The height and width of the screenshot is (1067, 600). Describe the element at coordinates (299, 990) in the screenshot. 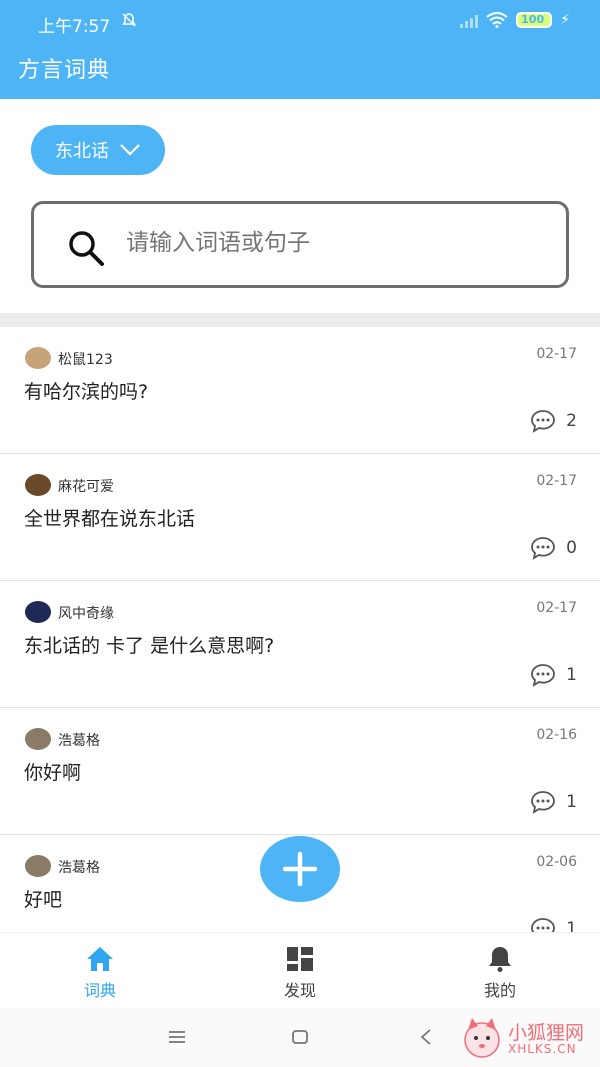

I see `nav-label: 发现` at that location.